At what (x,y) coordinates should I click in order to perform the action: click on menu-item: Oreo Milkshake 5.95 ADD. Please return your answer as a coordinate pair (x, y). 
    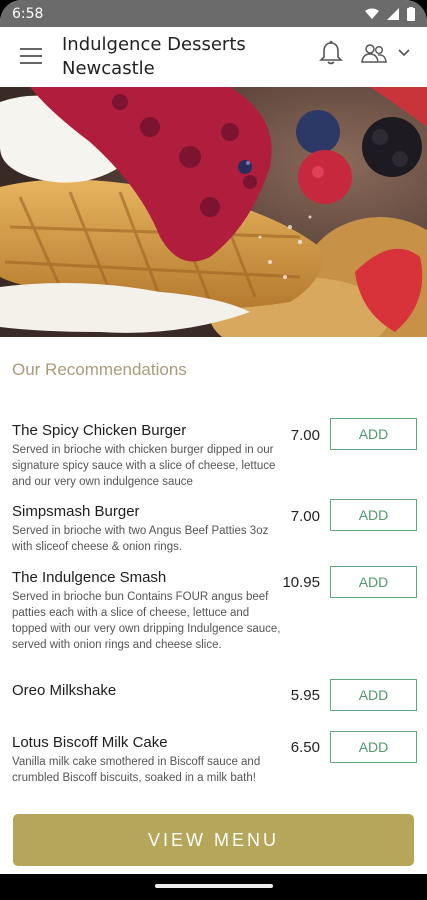
    Looking at the image, I should click on (214, 695).